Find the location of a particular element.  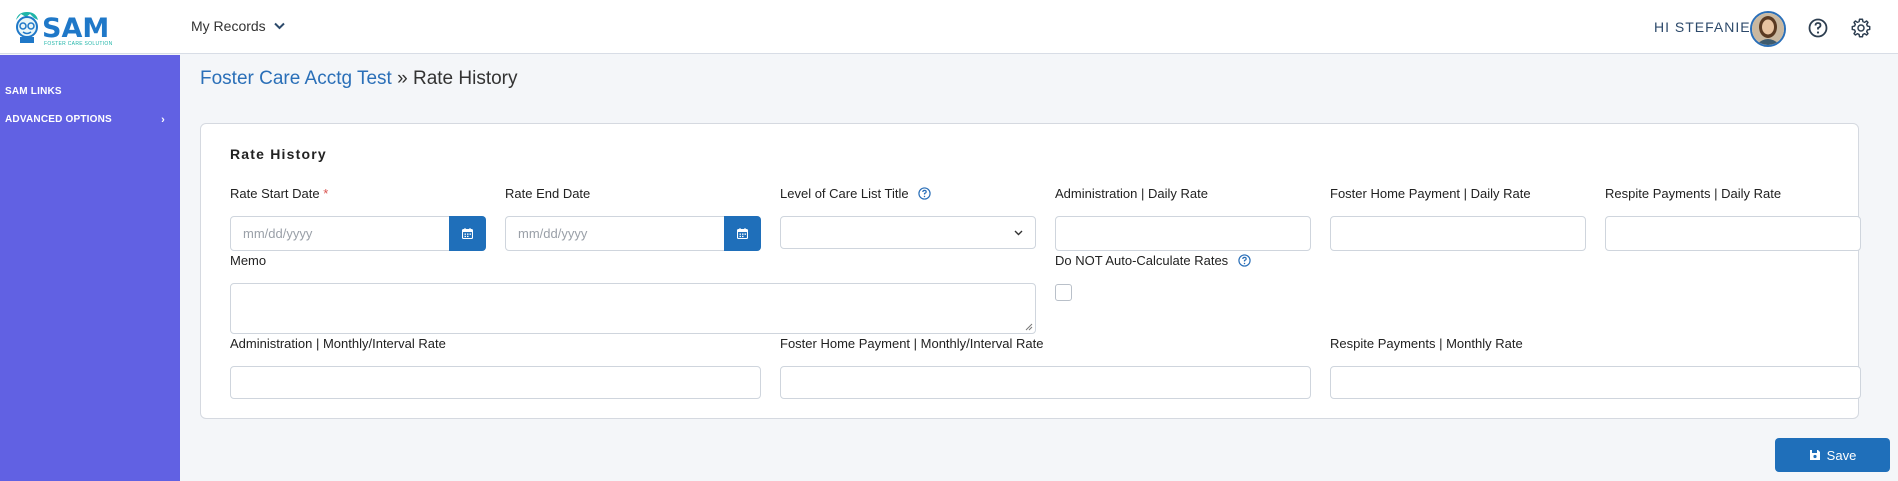

breadcrumb-parent-link: Foster Care Acctg Test is located at coordinates (296, 78).